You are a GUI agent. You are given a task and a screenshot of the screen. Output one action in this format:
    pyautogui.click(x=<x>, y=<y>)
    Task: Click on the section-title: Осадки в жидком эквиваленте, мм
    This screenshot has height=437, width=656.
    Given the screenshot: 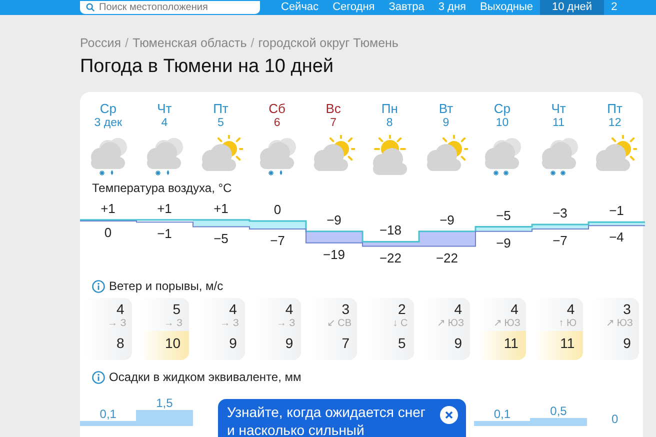 What is the action you would take?
    pyautogui.click(x=205, y=377)
    